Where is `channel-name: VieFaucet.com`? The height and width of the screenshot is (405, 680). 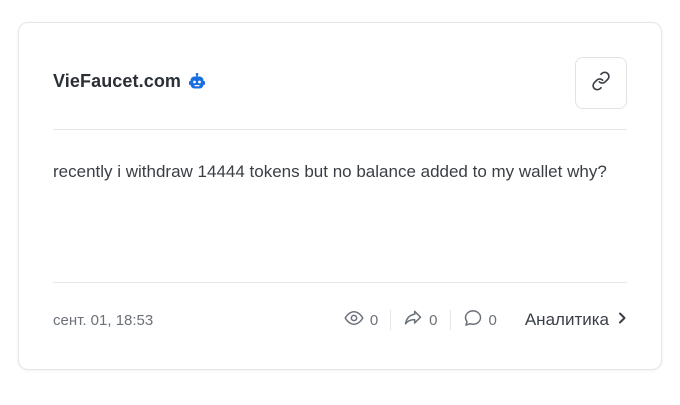 channel-name: VieFaucet.com is located at coordinates (117, 81).